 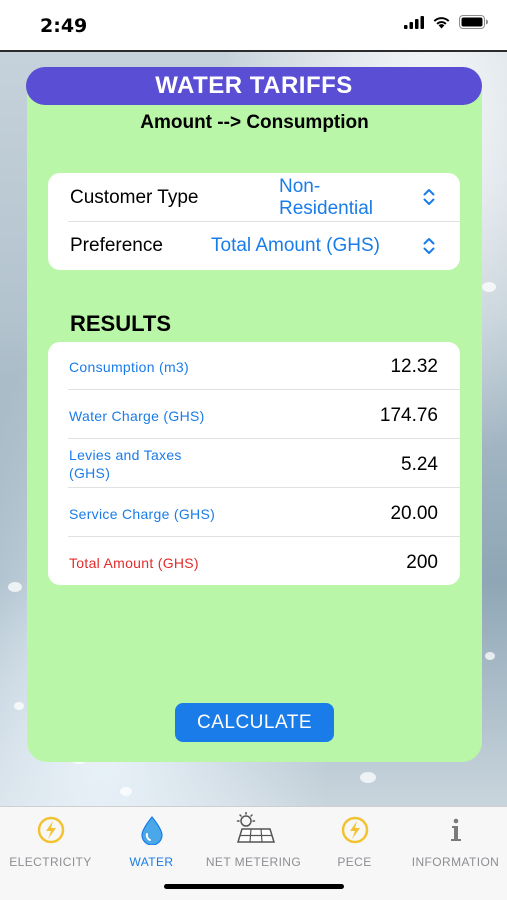 What do you see at coordinates (422, 562) in the screenshot?
I see `result-value-total: 200` at bounding box center [422, 562].